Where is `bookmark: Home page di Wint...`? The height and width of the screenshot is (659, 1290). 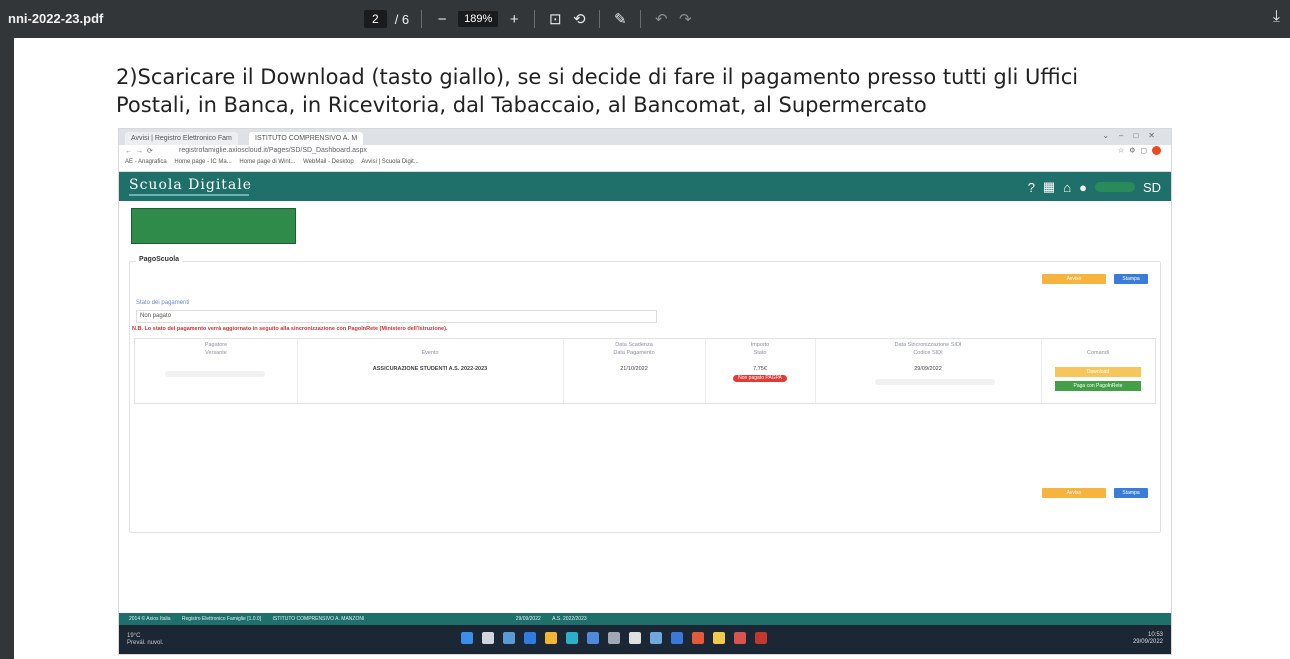
bookmark: Home page di Wint... is located at coordinates (267, 162).